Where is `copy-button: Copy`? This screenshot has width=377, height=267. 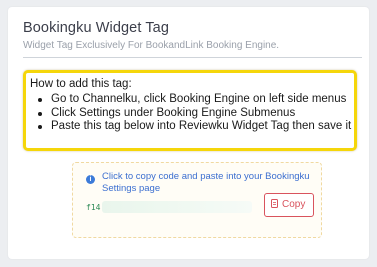 copy-button: Copy is located at coordinates (289, 205).